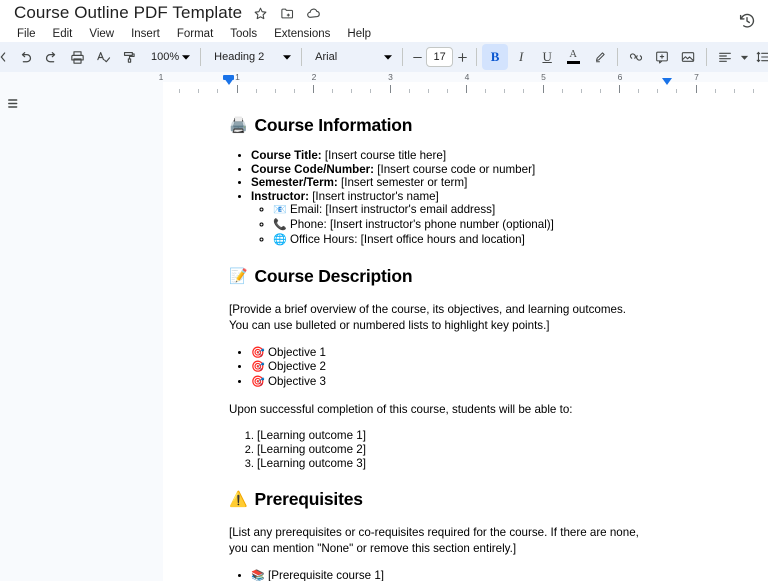 The height and width of the screenshot is (581, 768). Describe the element at coordinates (573, 57) in the screenshot. I see `text-color-button: A` at that location.